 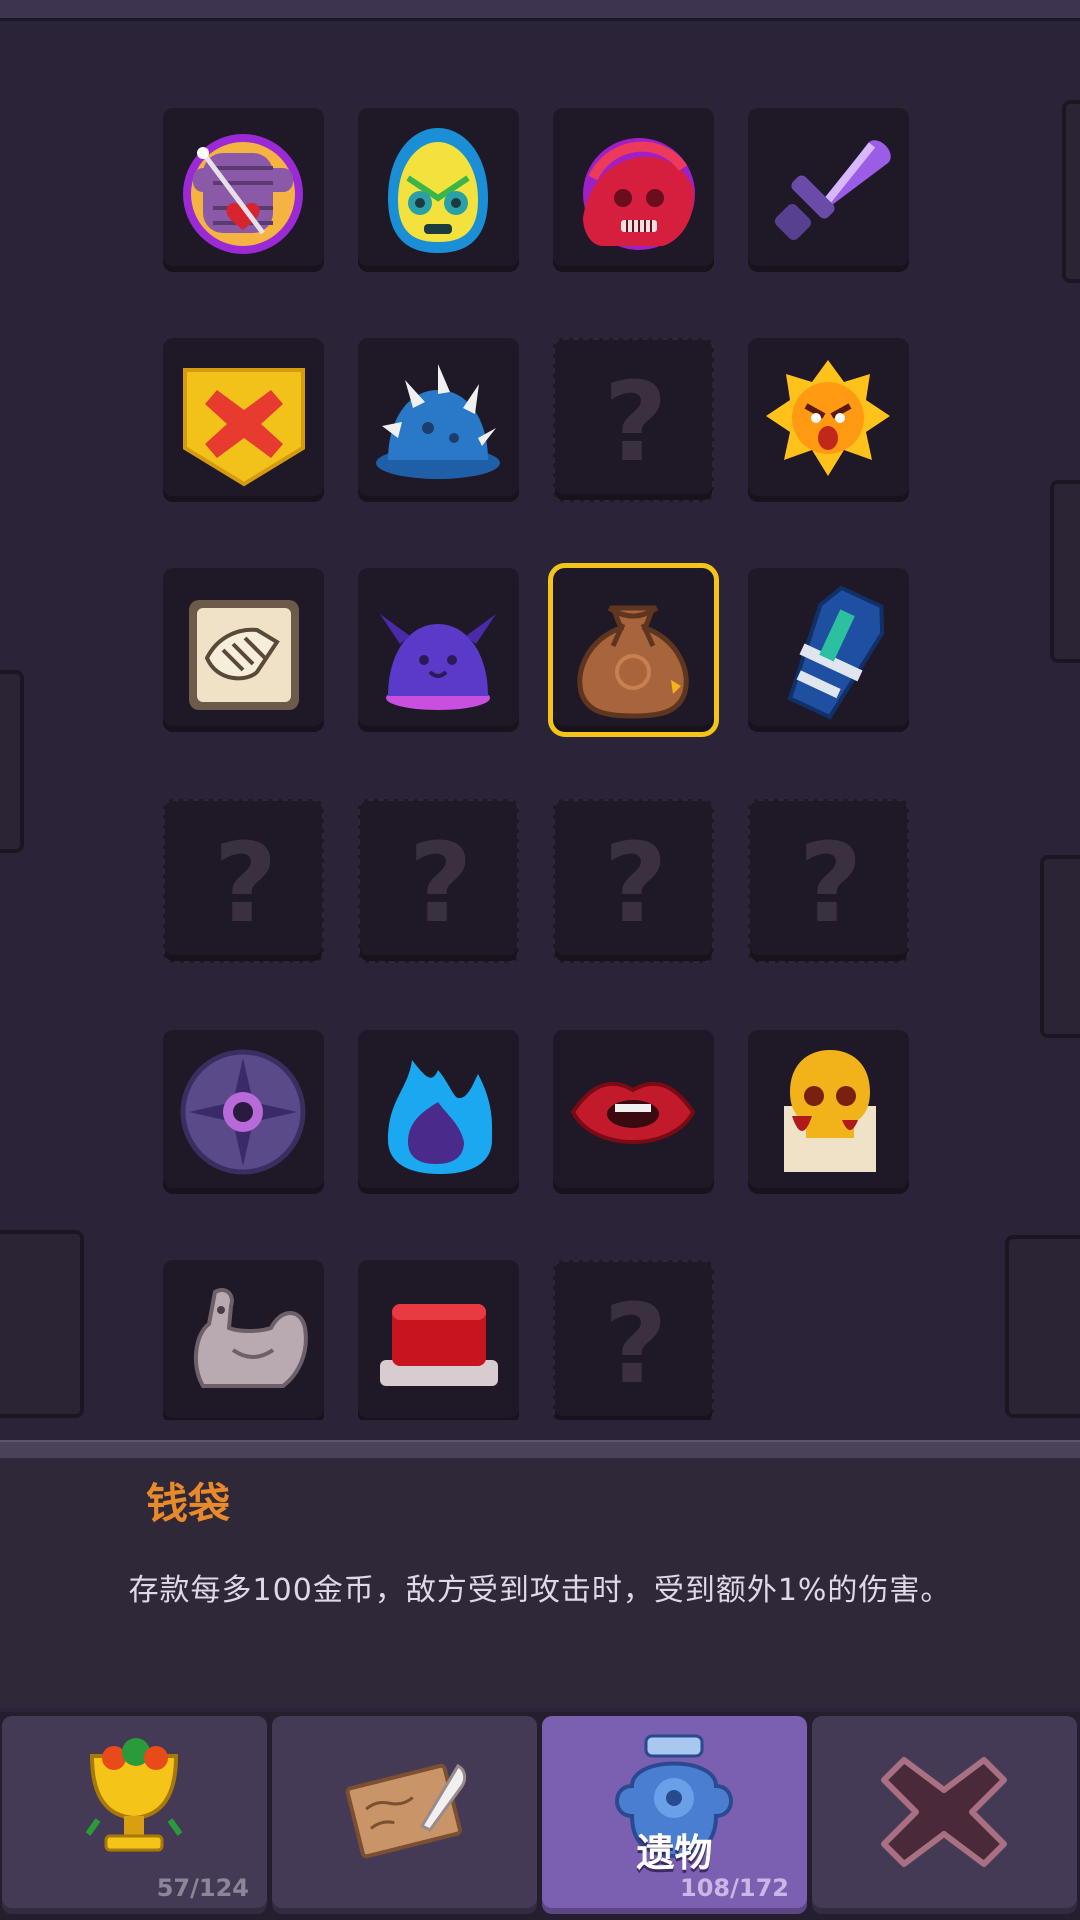 I want to click on relic-slot-purple-dagger, so click(x=828, y=190).